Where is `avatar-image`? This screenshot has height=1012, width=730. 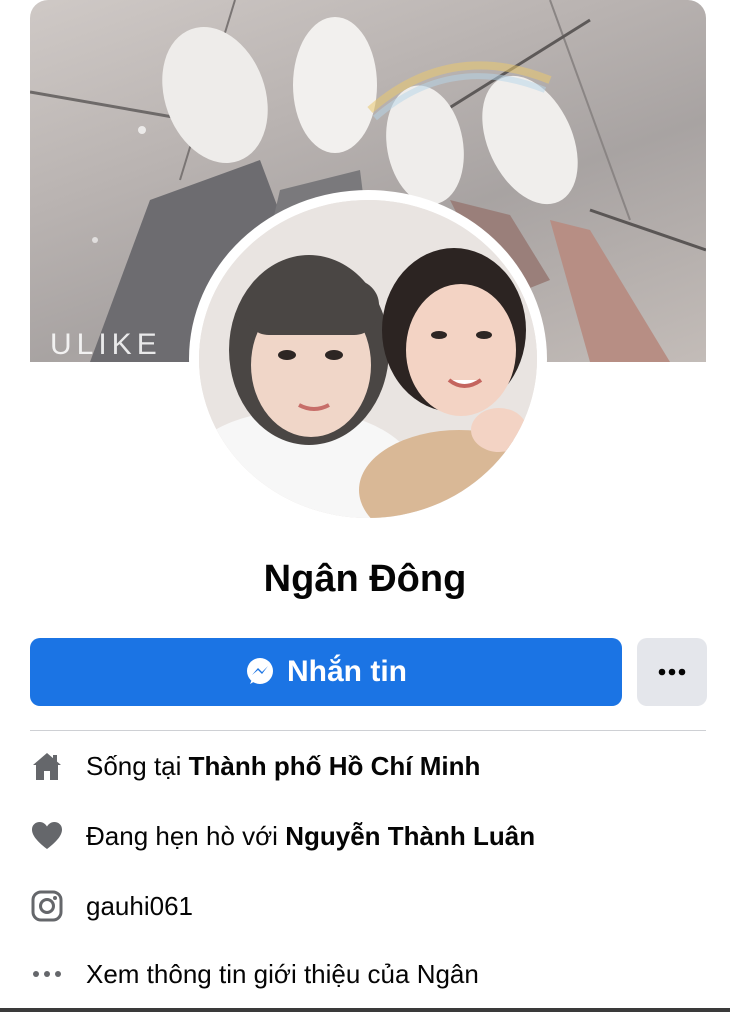
avatar-image is located at coordinates (368, 359).